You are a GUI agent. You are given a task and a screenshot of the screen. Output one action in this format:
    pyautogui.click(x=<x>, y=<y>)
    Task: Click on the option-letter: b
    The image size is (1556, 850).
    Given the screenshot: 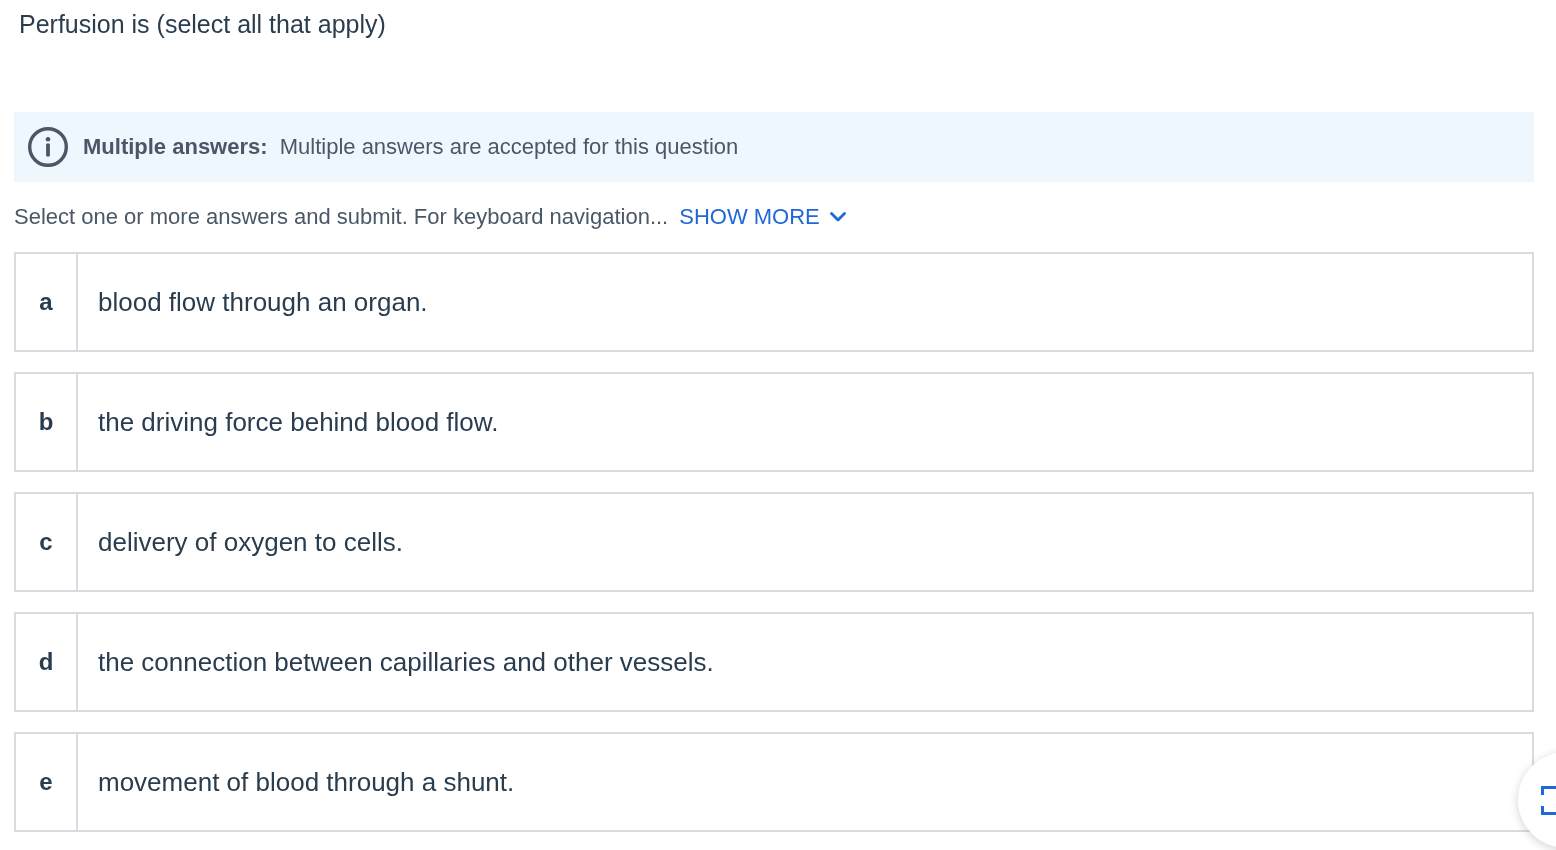 What is the action you would take?
    pyautogui.click(x=46, y=422)
    